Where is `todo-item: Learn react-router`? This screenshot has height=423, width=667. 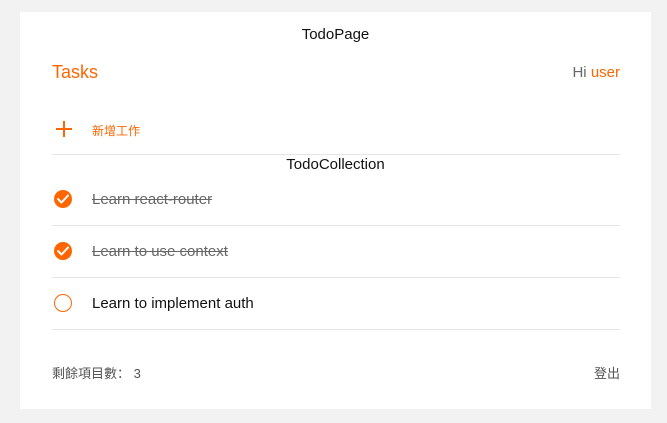 todo-item: Learn react-router is located at coordinates (336, 211).